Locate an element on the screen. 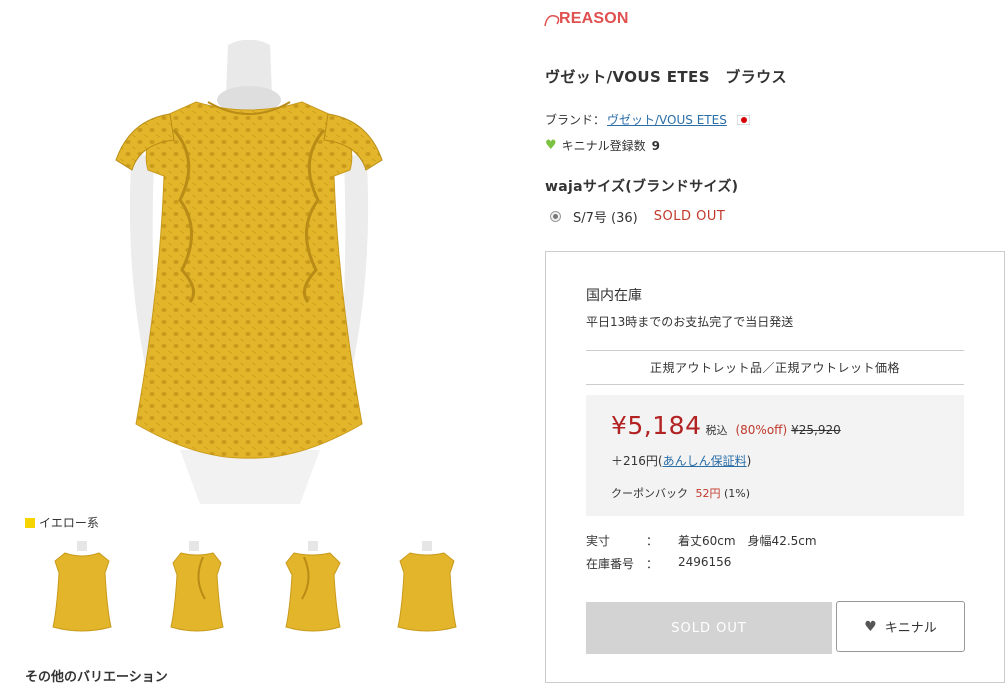 This screenshot has width=1006, height=686. spec-row-stock-number: 在庫番号 ： 2496156 is located at coordinates (658, 563).